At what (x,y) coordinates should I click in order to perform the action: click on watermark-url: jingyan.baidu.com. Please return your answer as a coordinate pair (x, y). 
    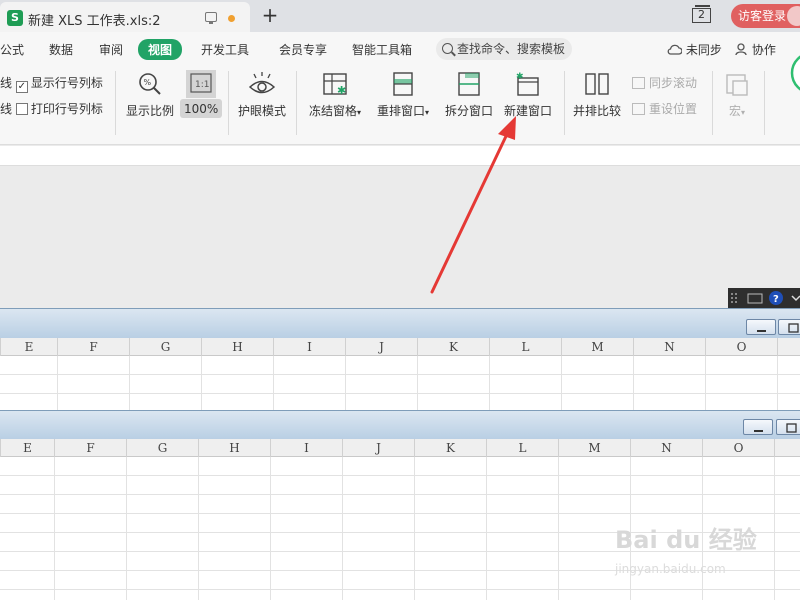
    Looking at the image, I should click on (670, 569).